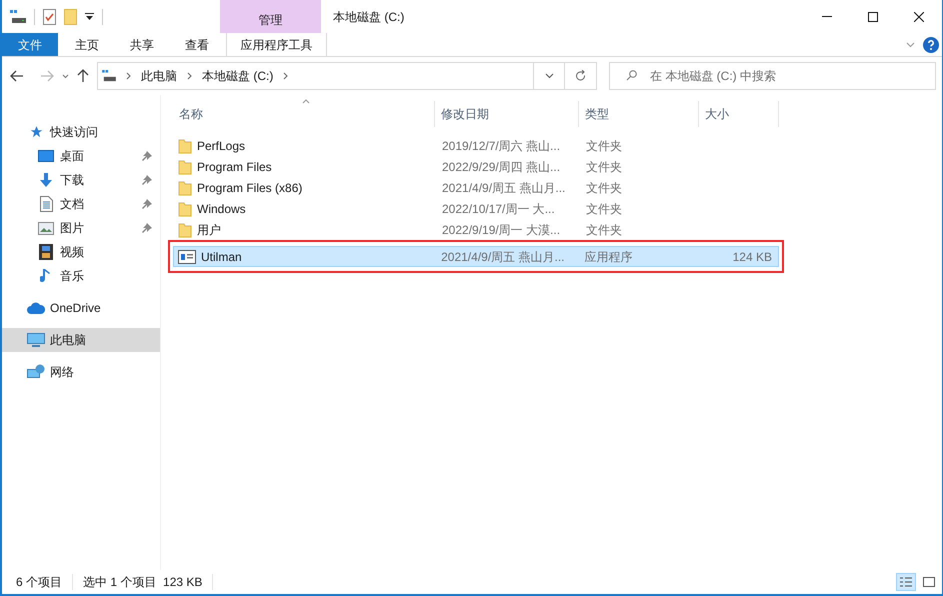 The width and height of the screenshot is (943, 596). I want to click on breadcrumb-item: 本地磁盘 (C:), so click(238, 76).